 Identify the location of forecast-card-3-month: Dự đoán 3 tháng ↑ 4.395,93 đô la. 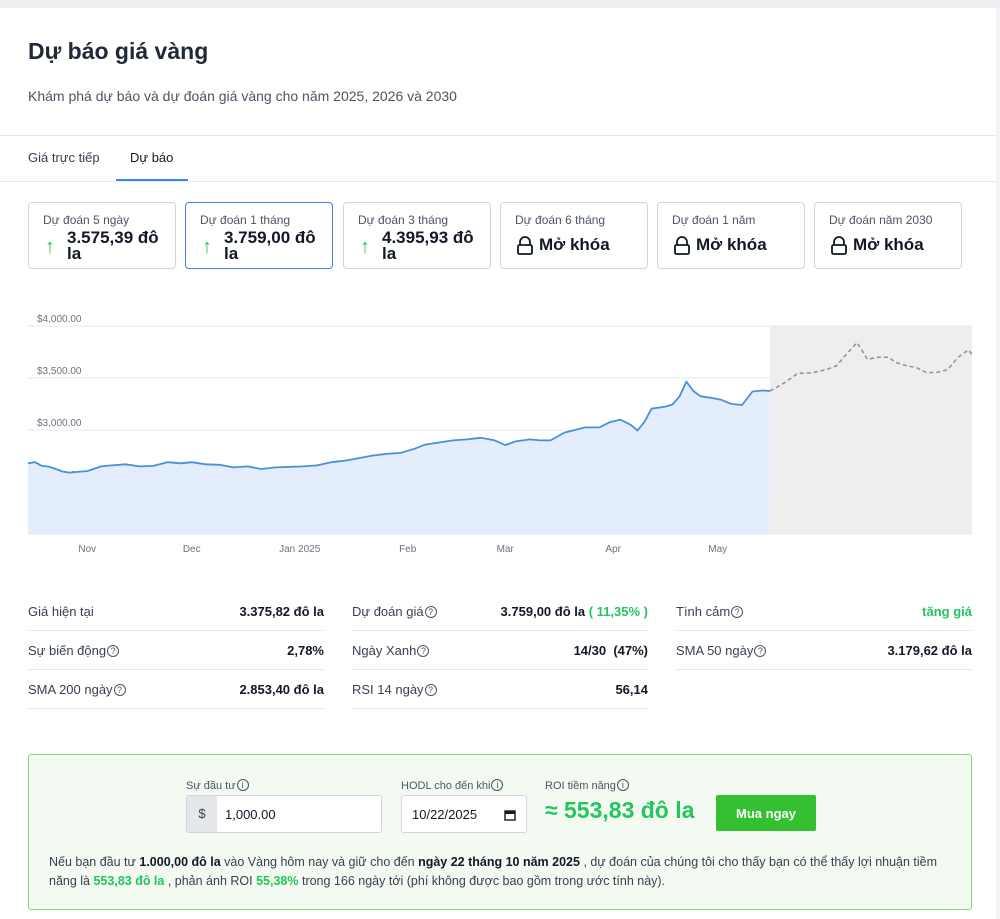
(417, 235).